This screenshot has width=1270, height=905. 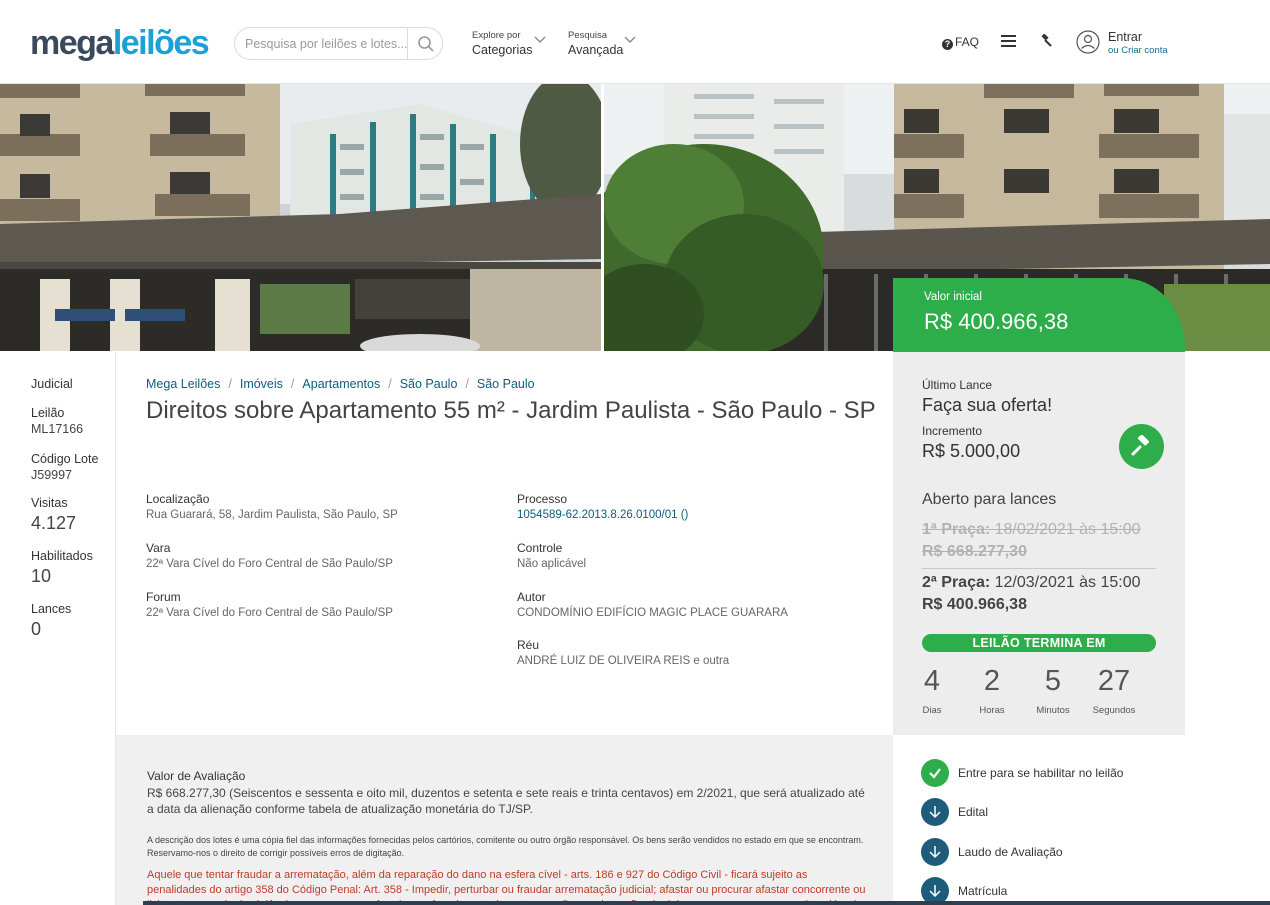 I want to click on lot-code-label: Código Lote, so click(x=65, y=459).